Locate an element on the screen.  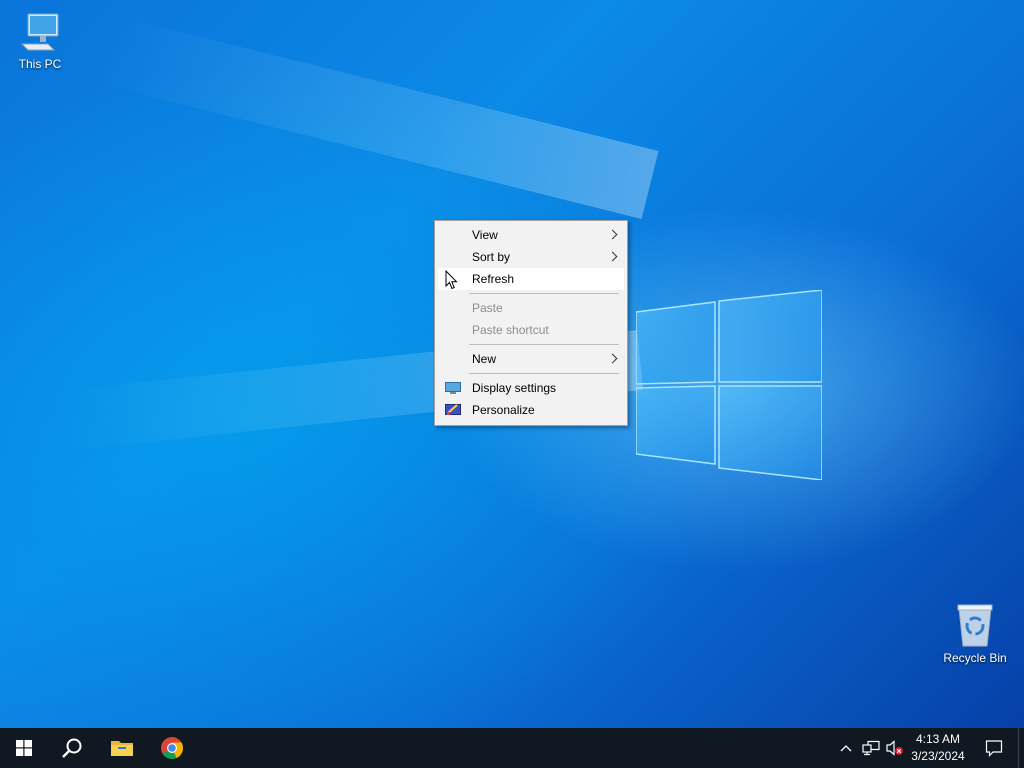
menu-item-refresh: Refresh is located at coordinates (531, 279).